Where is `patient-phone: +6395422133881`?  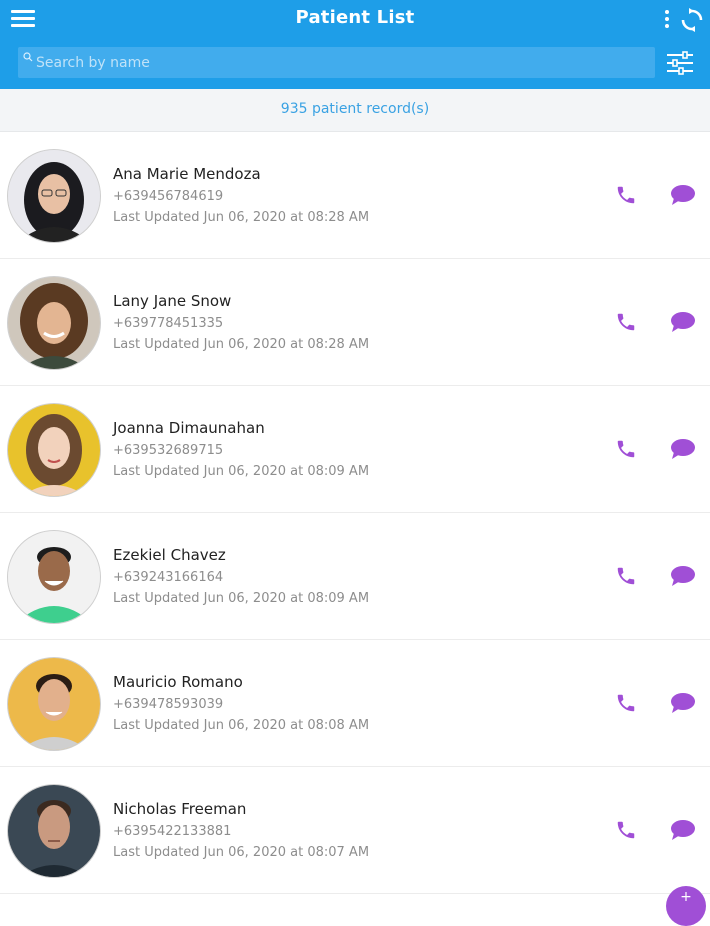 patient-phone: +6395422133881 is located at coordinates (172, 831).